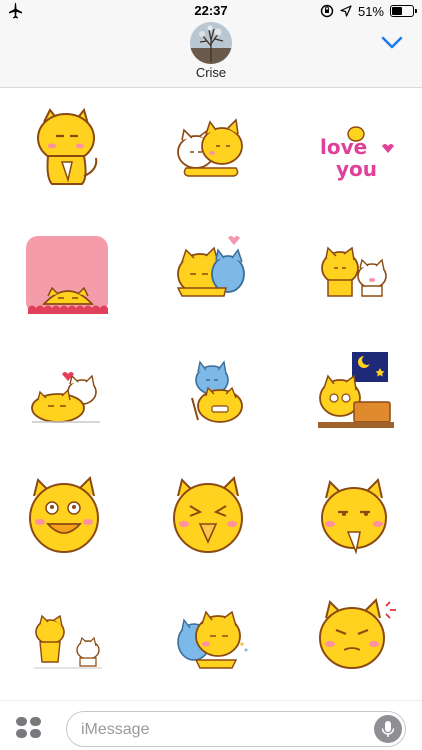  Describe the element at coordinates (115, 729) in the screenshot. I see `imessage-placeholder: iMessage` at that location.